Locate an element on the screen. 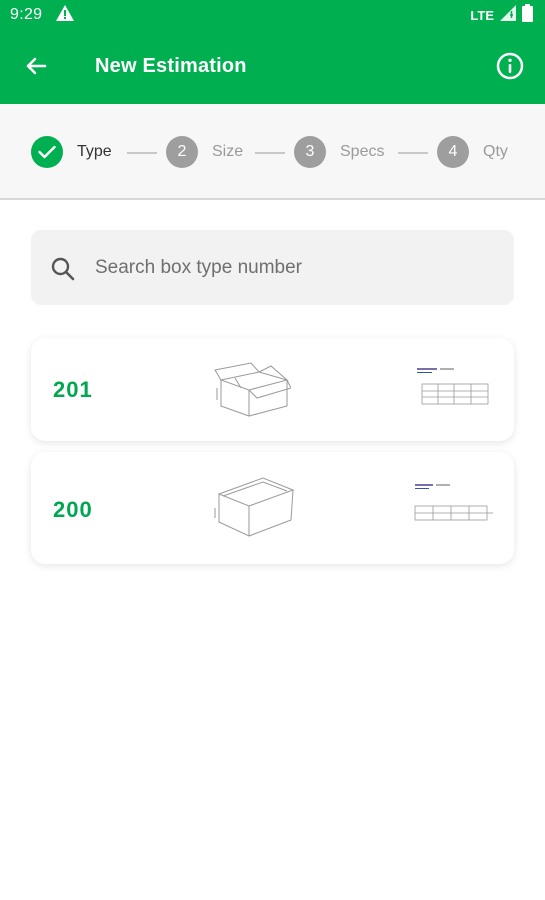 The image size is (545, 900). back-button is located at coordinates (36, 68).